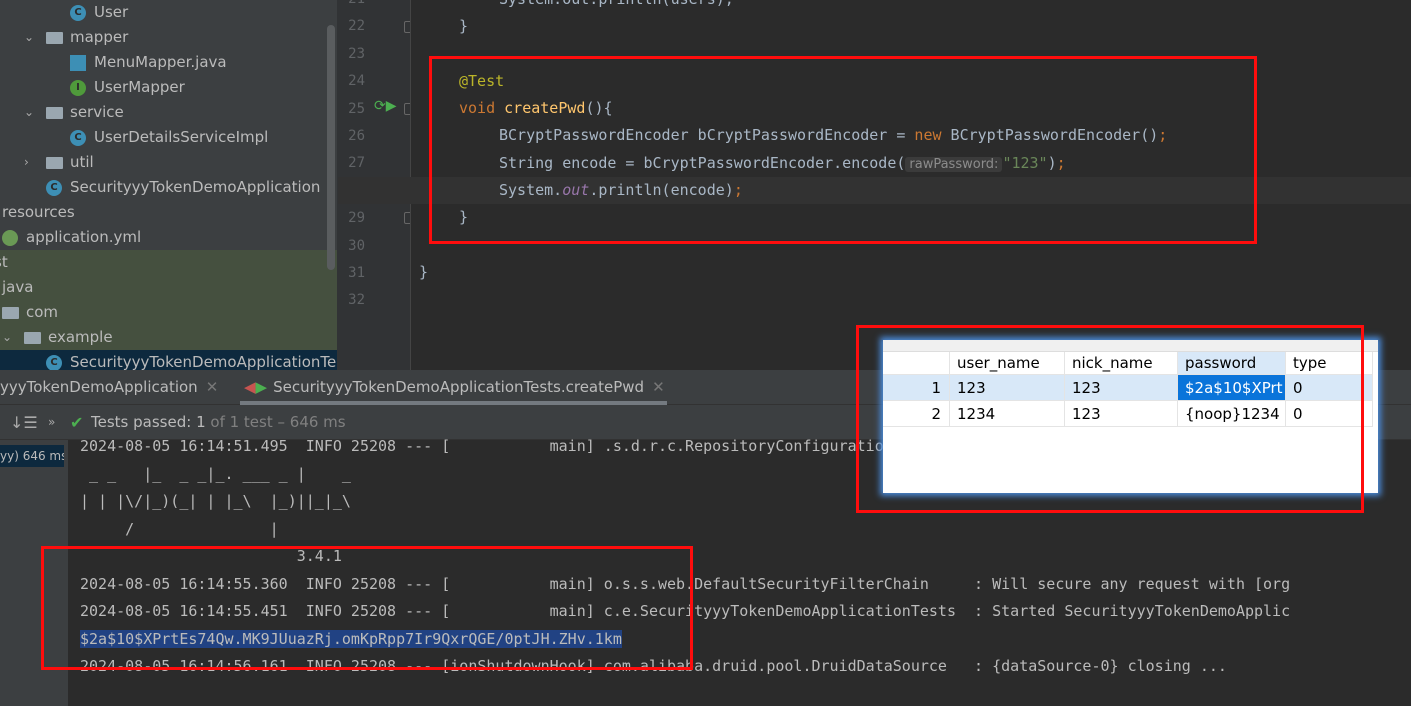 This screenshot has width=1411, height=706. I want to click on highlight-box-table, so click(1110, 419).